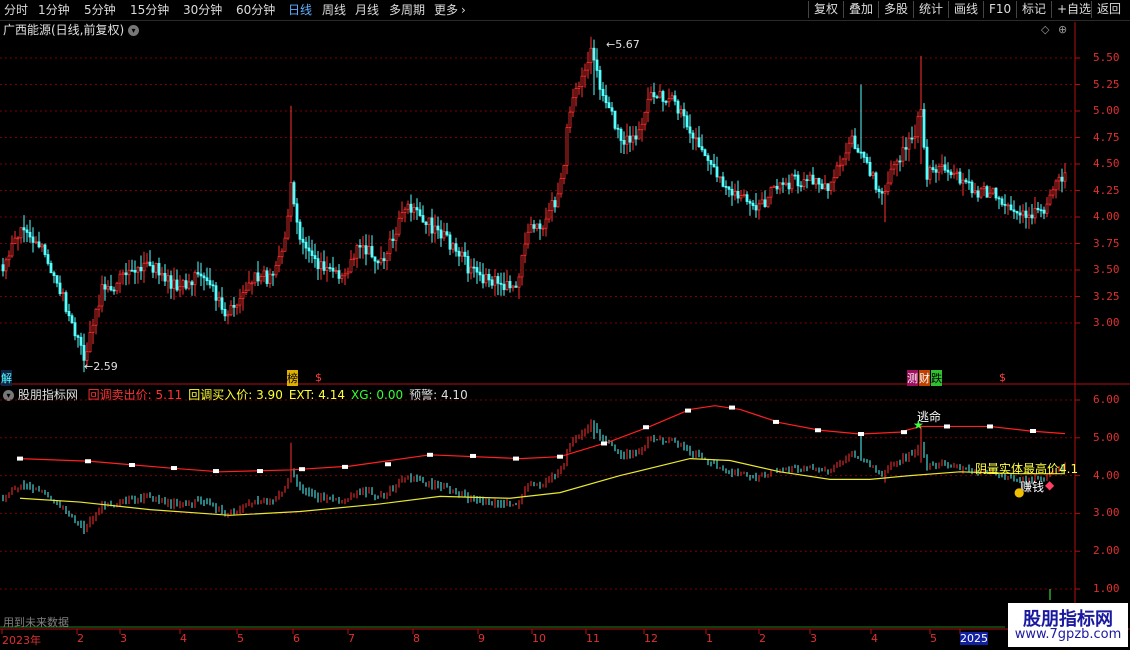  What do you see at coordinates (1106, 84) in the screenshot?
I see `y-tick-label: 5.25` at bounding box center [1106, 84].